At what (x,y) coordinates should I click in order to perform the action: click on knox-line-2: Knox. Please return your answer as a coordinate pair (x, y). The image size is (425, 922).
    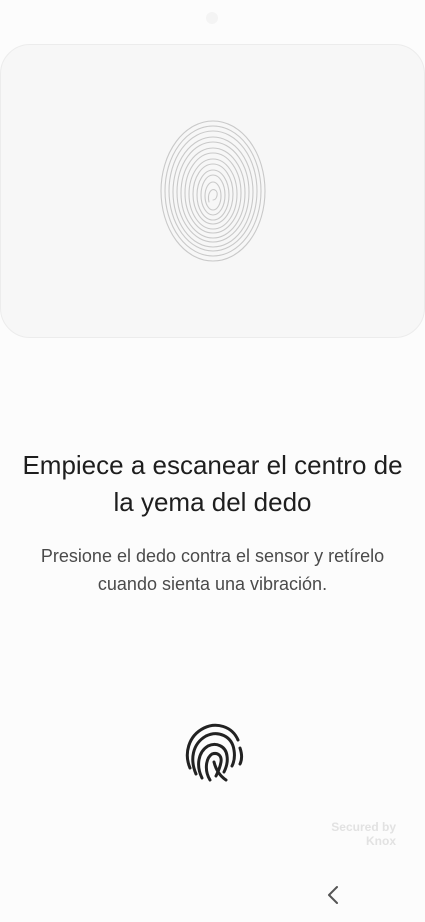
    Looking at the image, I should click on (381, 841).